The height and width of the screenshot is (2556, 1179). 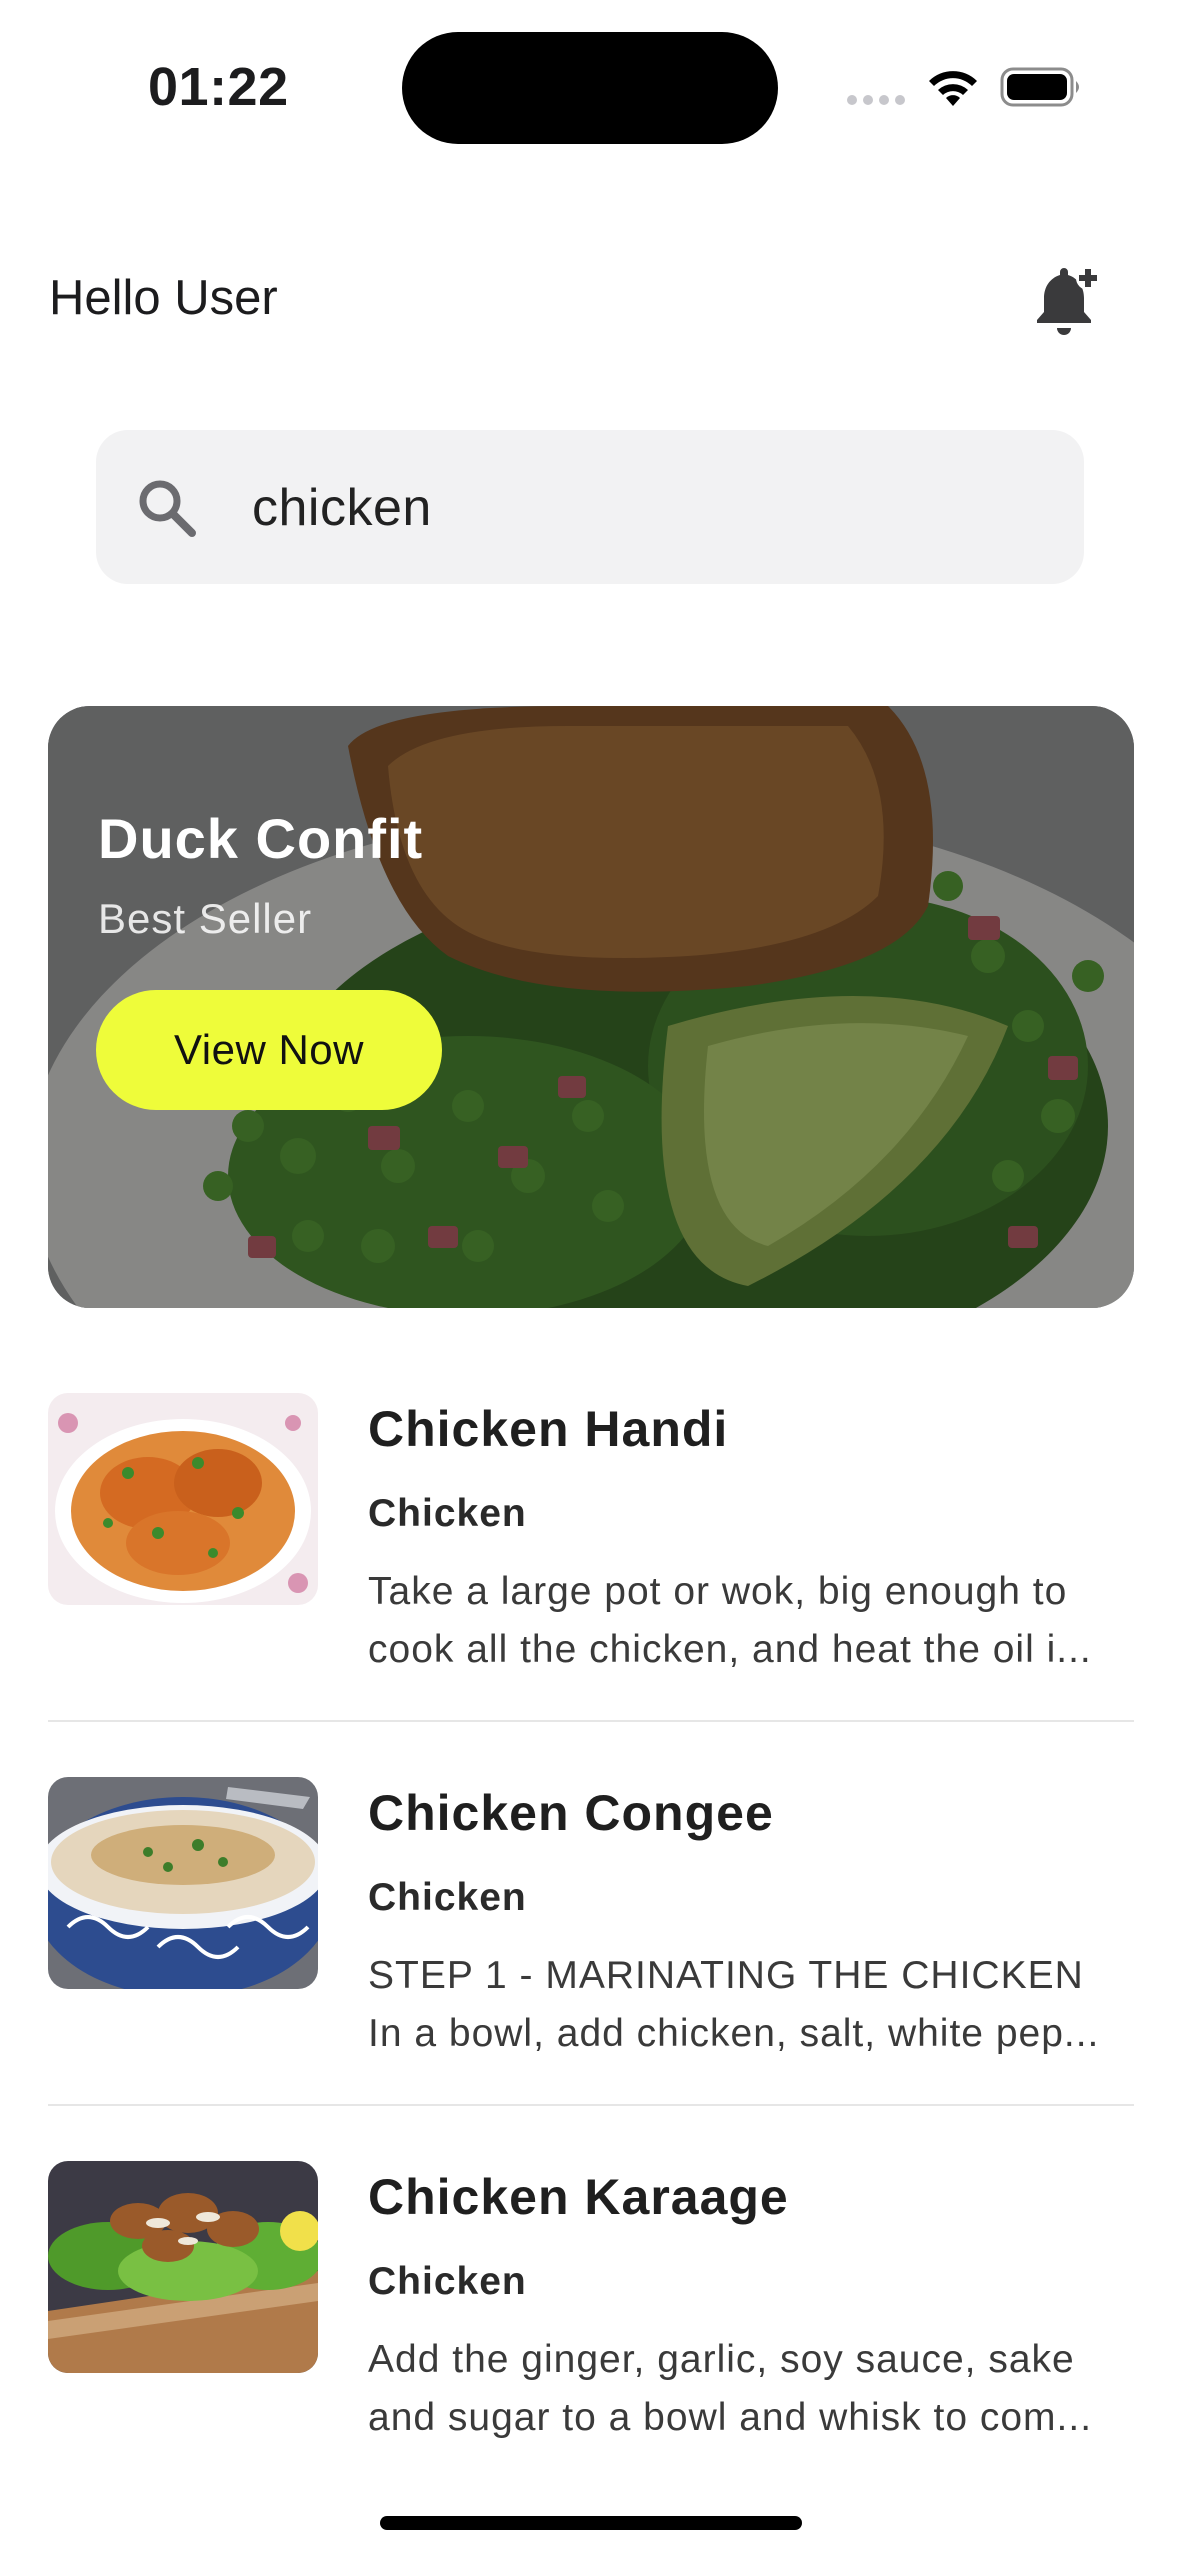 What do you see at coordinates (876, 100) in the screenshot?
I see `cellular-signal-icon` at bounding box center [876, 100].